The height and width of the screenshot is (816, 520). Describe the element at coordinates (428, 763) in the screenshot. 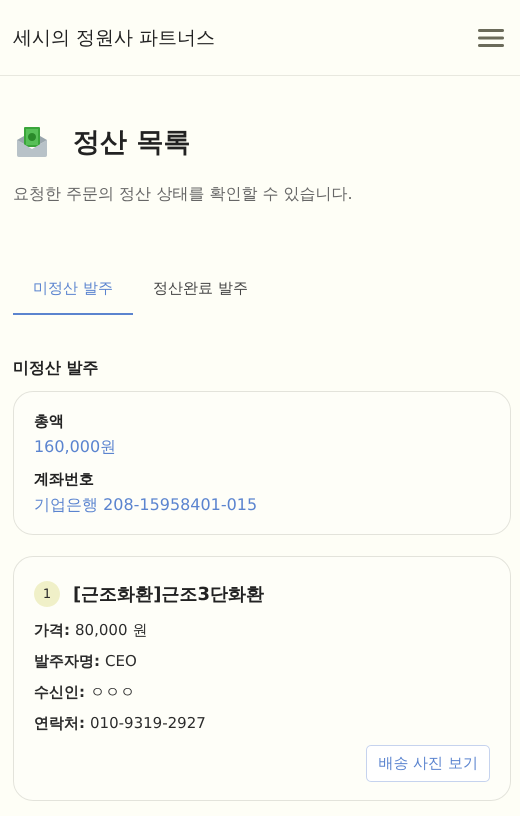

I see `view-photo-button: 배송 사진 보기` at that location.